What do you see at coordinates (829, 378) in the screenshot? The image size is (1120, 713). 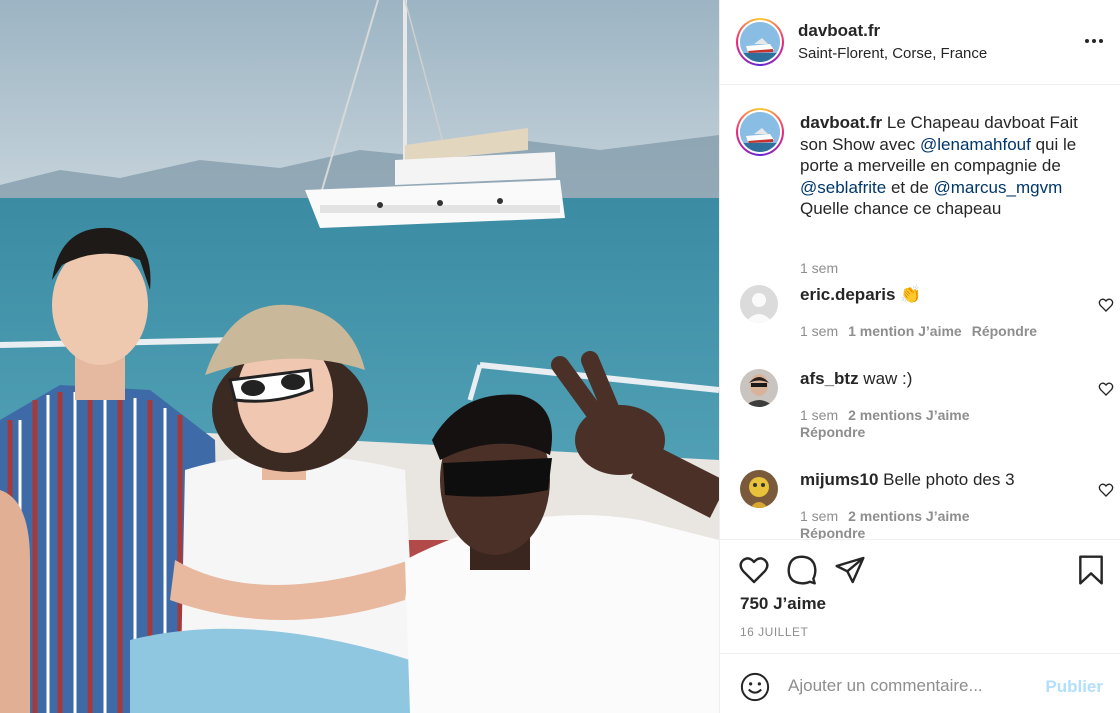 I see `comment-username: afs_btz` at bounding box center [829, 378].